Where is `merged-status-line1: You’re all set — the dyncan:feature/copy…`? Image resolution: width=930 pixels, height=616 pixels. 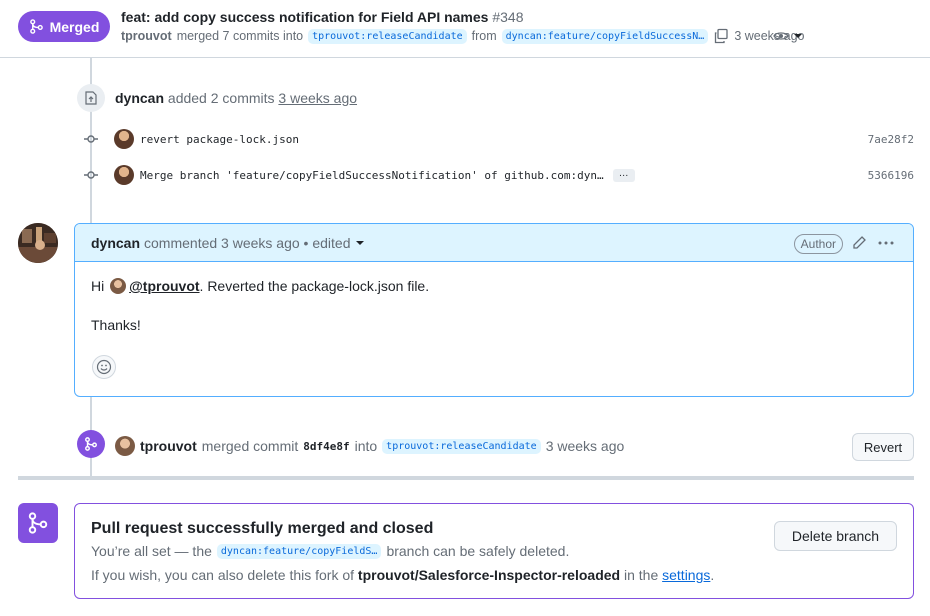 merged-status-line1: You’re all set — the dyncan:feature/copy… is located at coordinates (330, 551).